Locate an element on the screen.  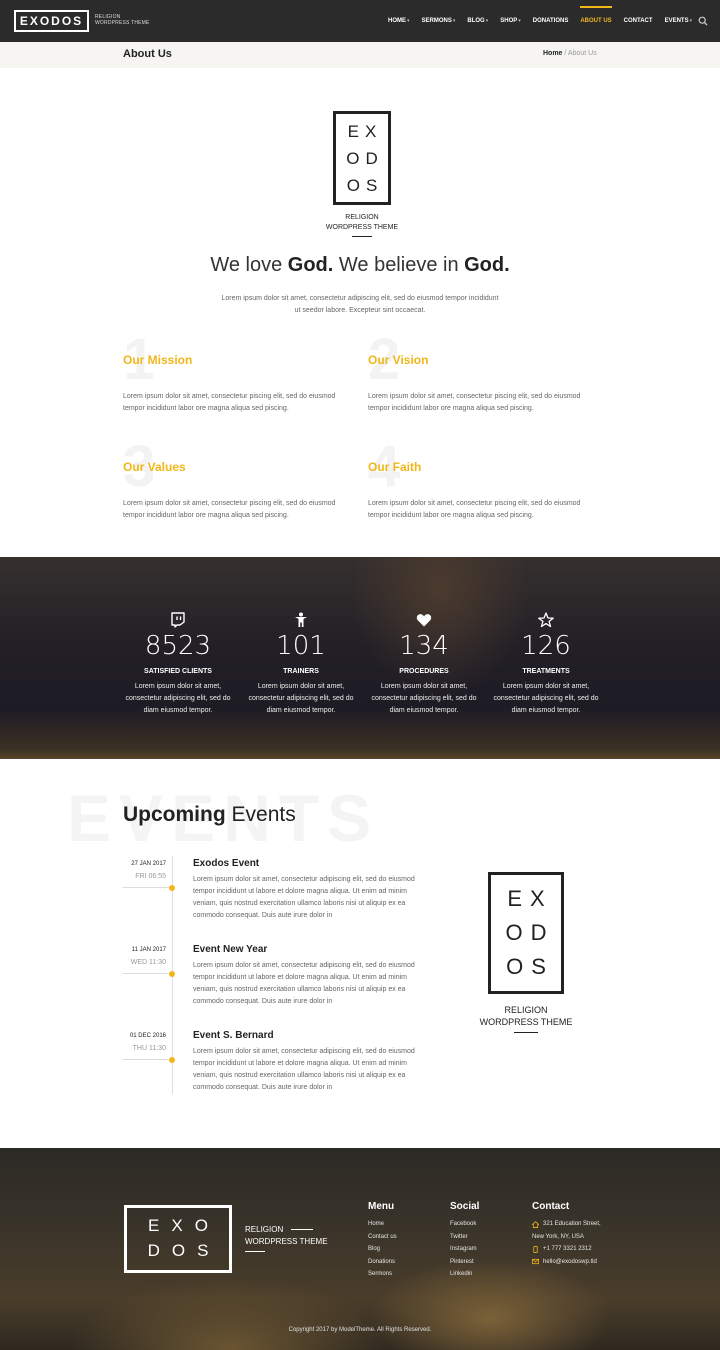
nav-item-blog: BLOG▾ is located at coordinates (477, 21).